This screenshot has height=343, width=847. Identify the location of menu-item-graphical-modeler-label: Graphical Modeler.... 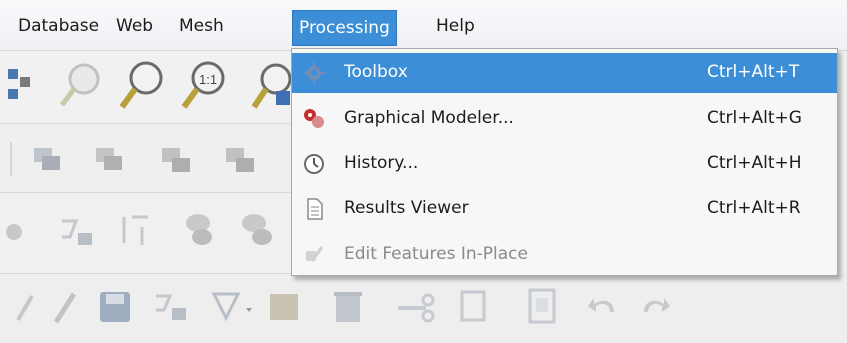
(429, 118).